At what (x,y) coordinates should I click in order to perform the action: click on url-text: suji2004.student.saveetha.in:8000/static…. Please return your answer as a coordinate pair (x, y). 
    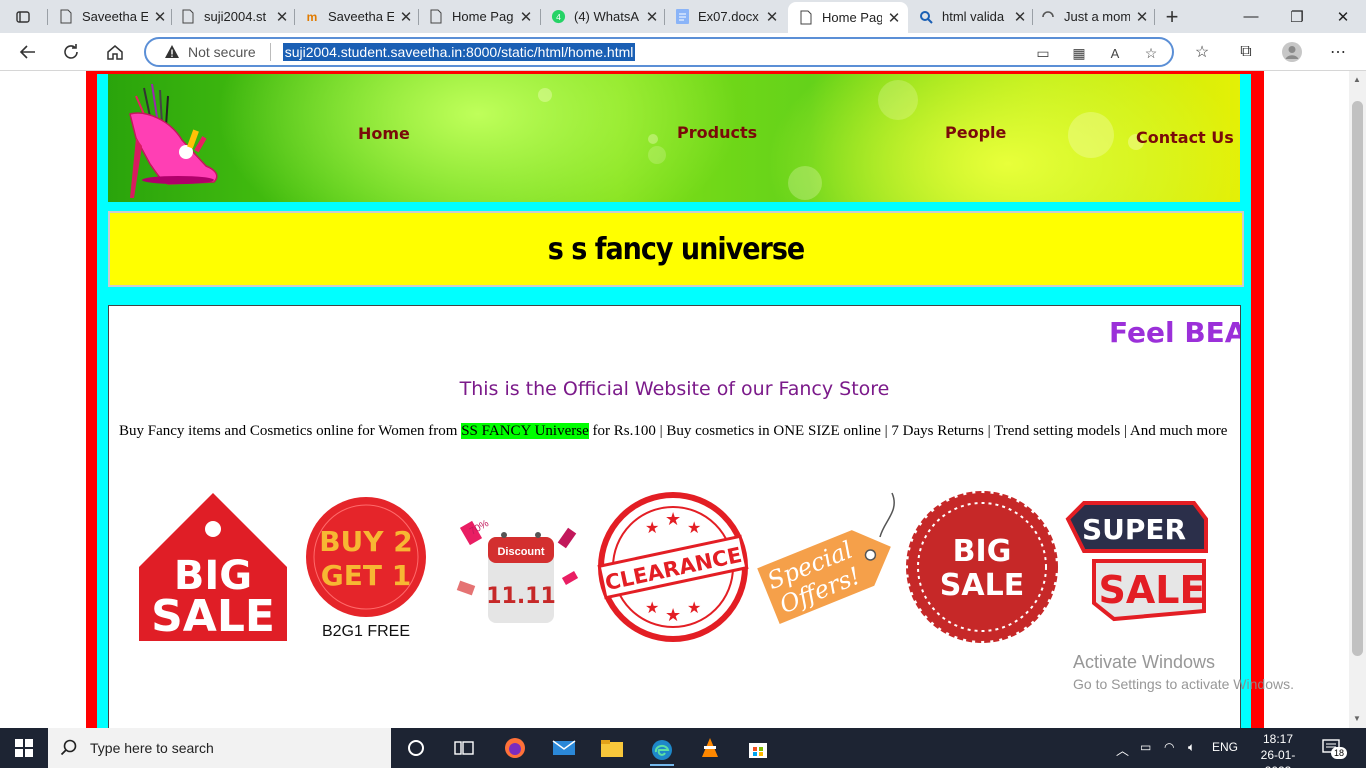
    Looking at the image, I should click on (459, 52).